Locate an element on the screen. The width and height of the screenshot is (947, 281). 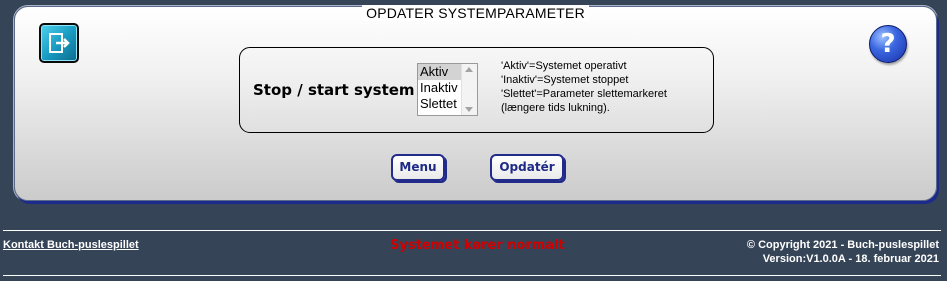
help-line: 'Inaktiv'=Systemet stoppet is located at coordinates (565, 80).